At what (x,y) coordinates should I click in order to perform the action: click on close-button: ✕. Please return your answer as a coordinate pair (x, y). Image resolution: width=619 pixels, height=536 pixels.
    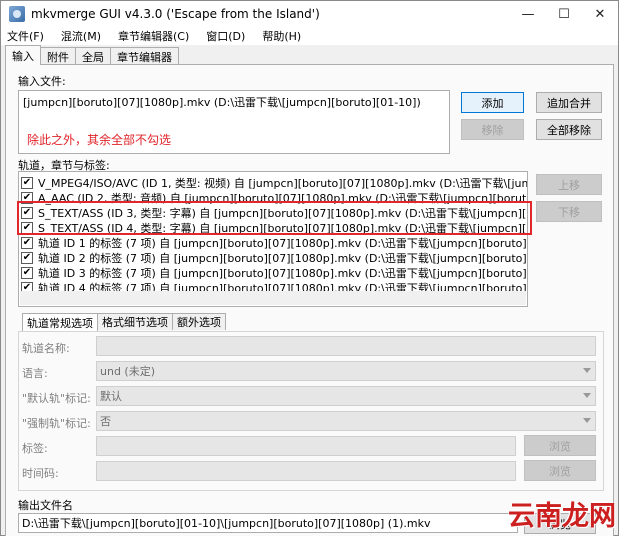
    Looking at the image, I should click on (600, 14).